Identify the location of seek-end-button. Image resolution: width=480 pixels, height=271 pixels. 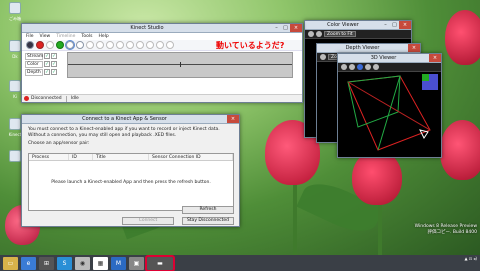
(130, 45).